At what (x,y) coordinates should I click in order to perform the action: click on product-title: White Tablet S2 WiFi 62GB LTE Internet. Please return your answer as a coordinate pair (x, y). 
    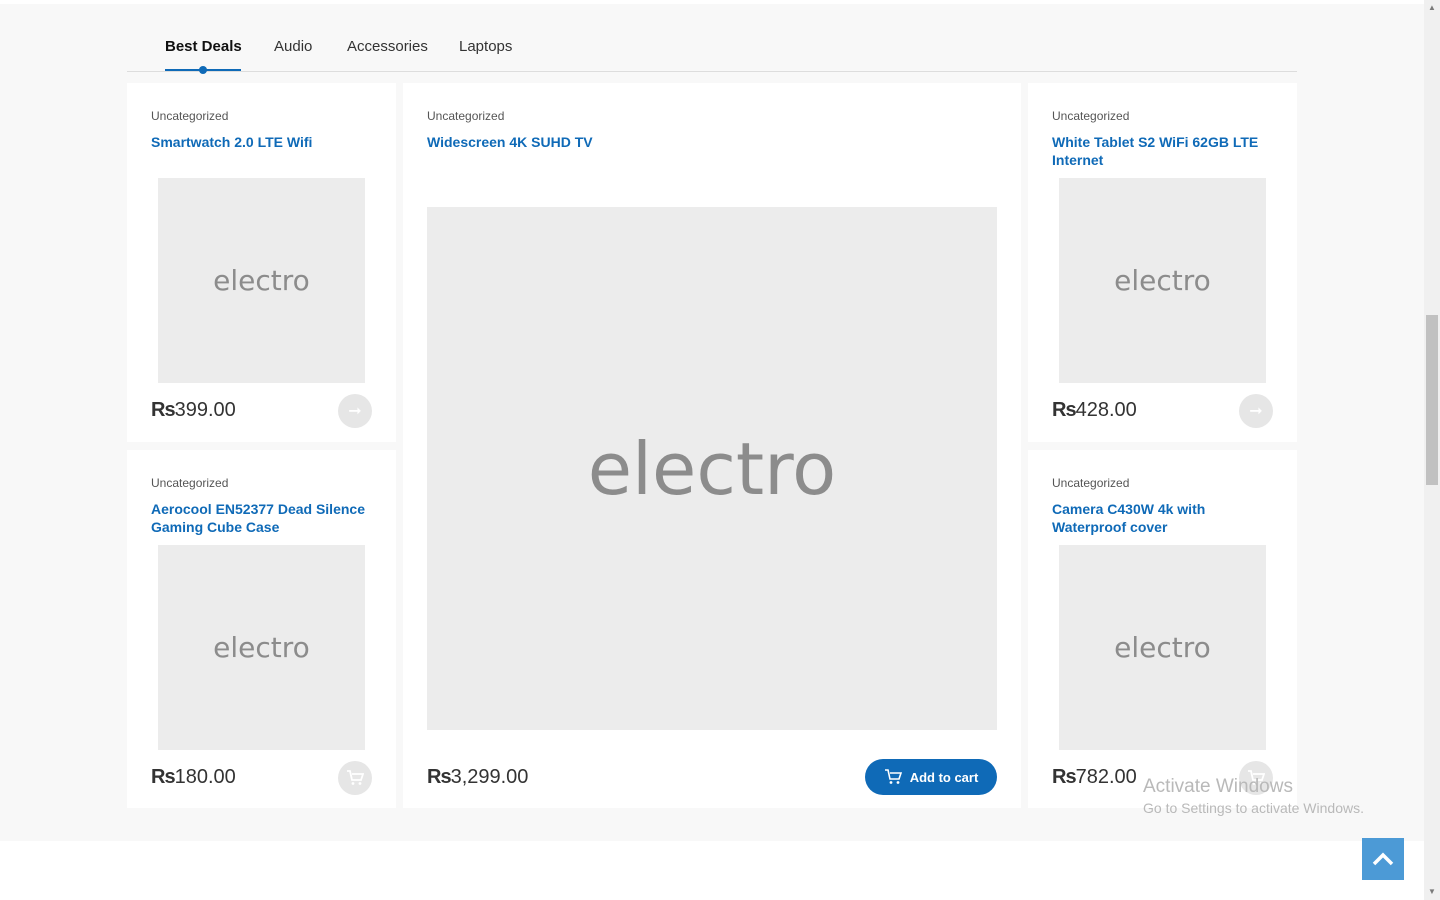
    Looking at the image, I should click on (1167, 151).